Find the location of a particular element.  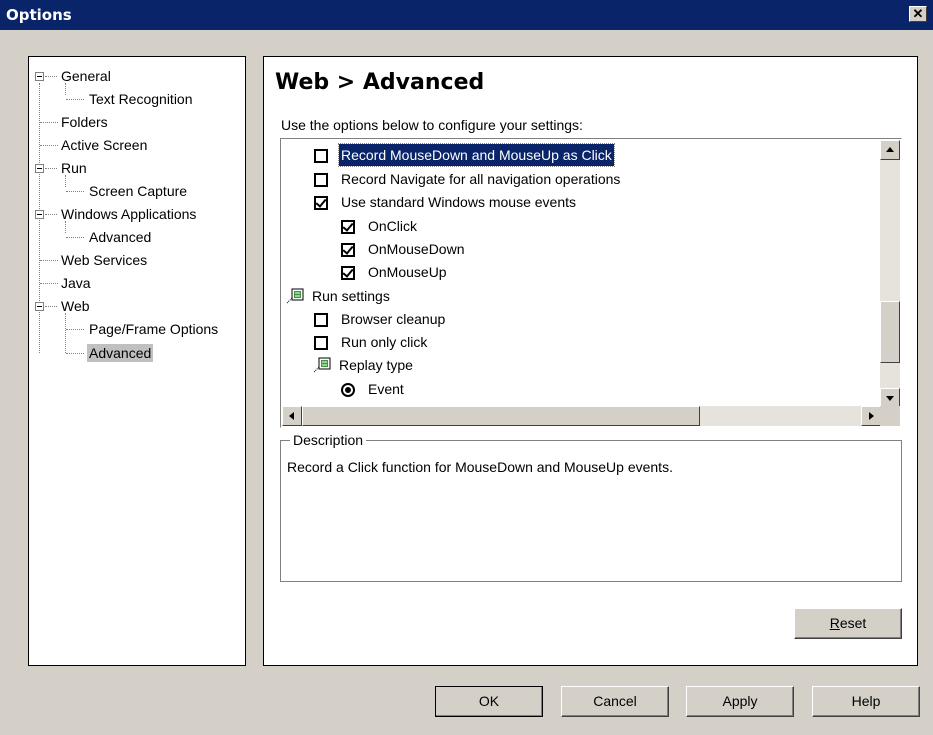

tree-item-general: General is located at coordinates (86, 76).